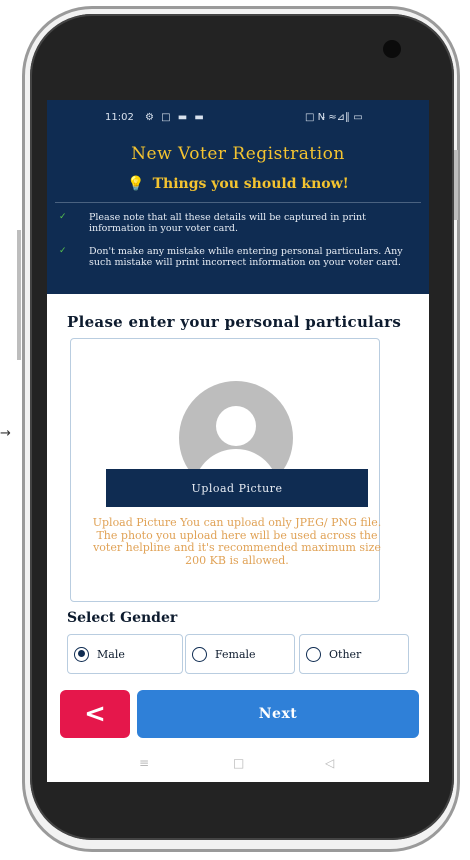 The image size is (470, 860). I want to click on hint-title: Things you should know!, so click(250, 184).